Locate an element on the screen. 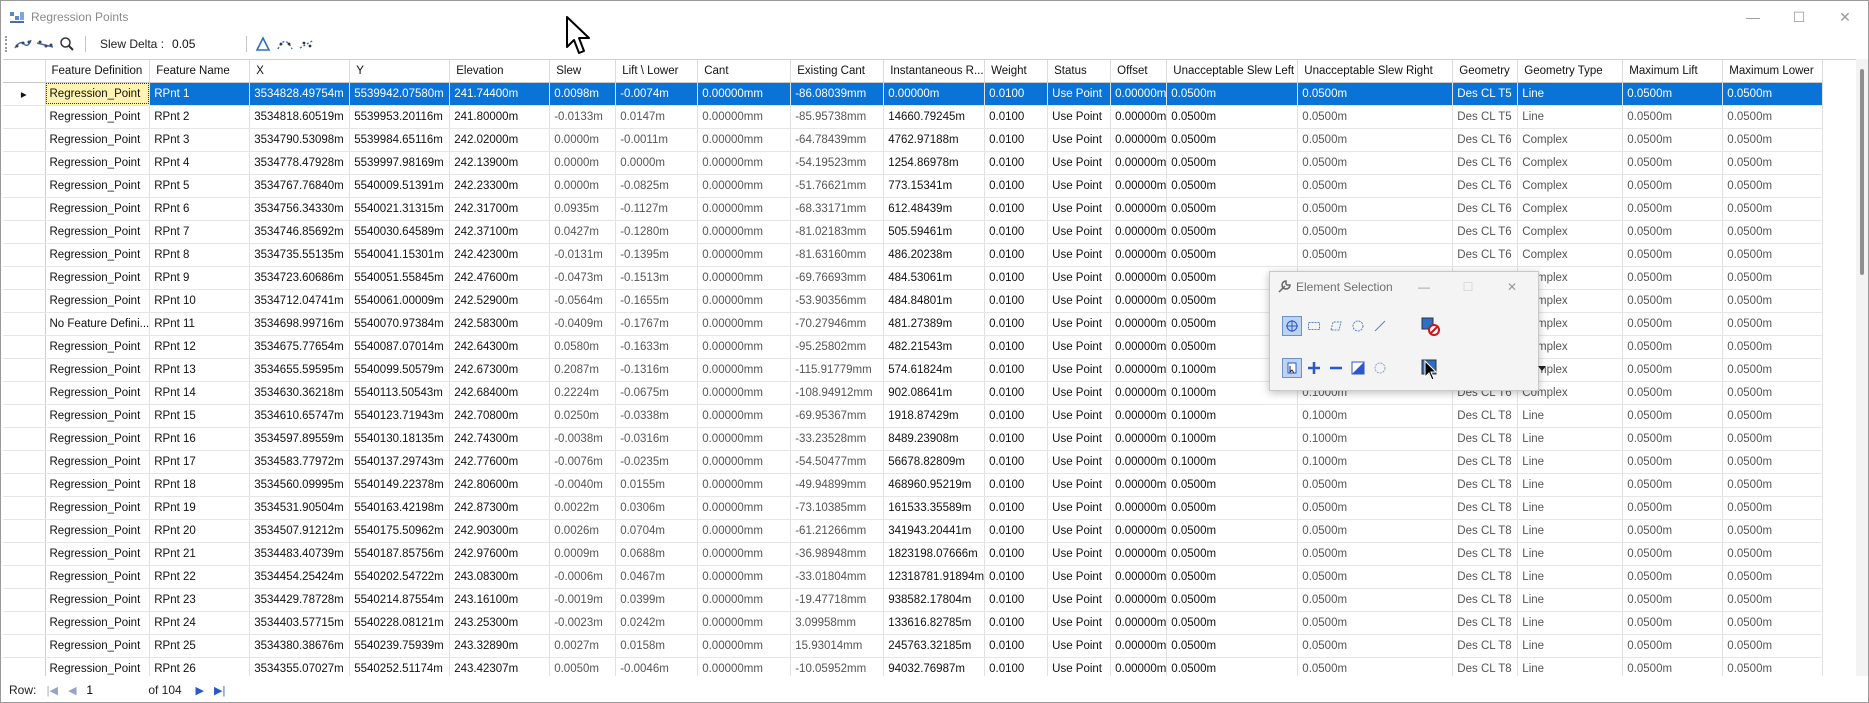 The image size is (1869, 703). dialog-maximize-button: ☐ is located at coordinates (1468, 287).